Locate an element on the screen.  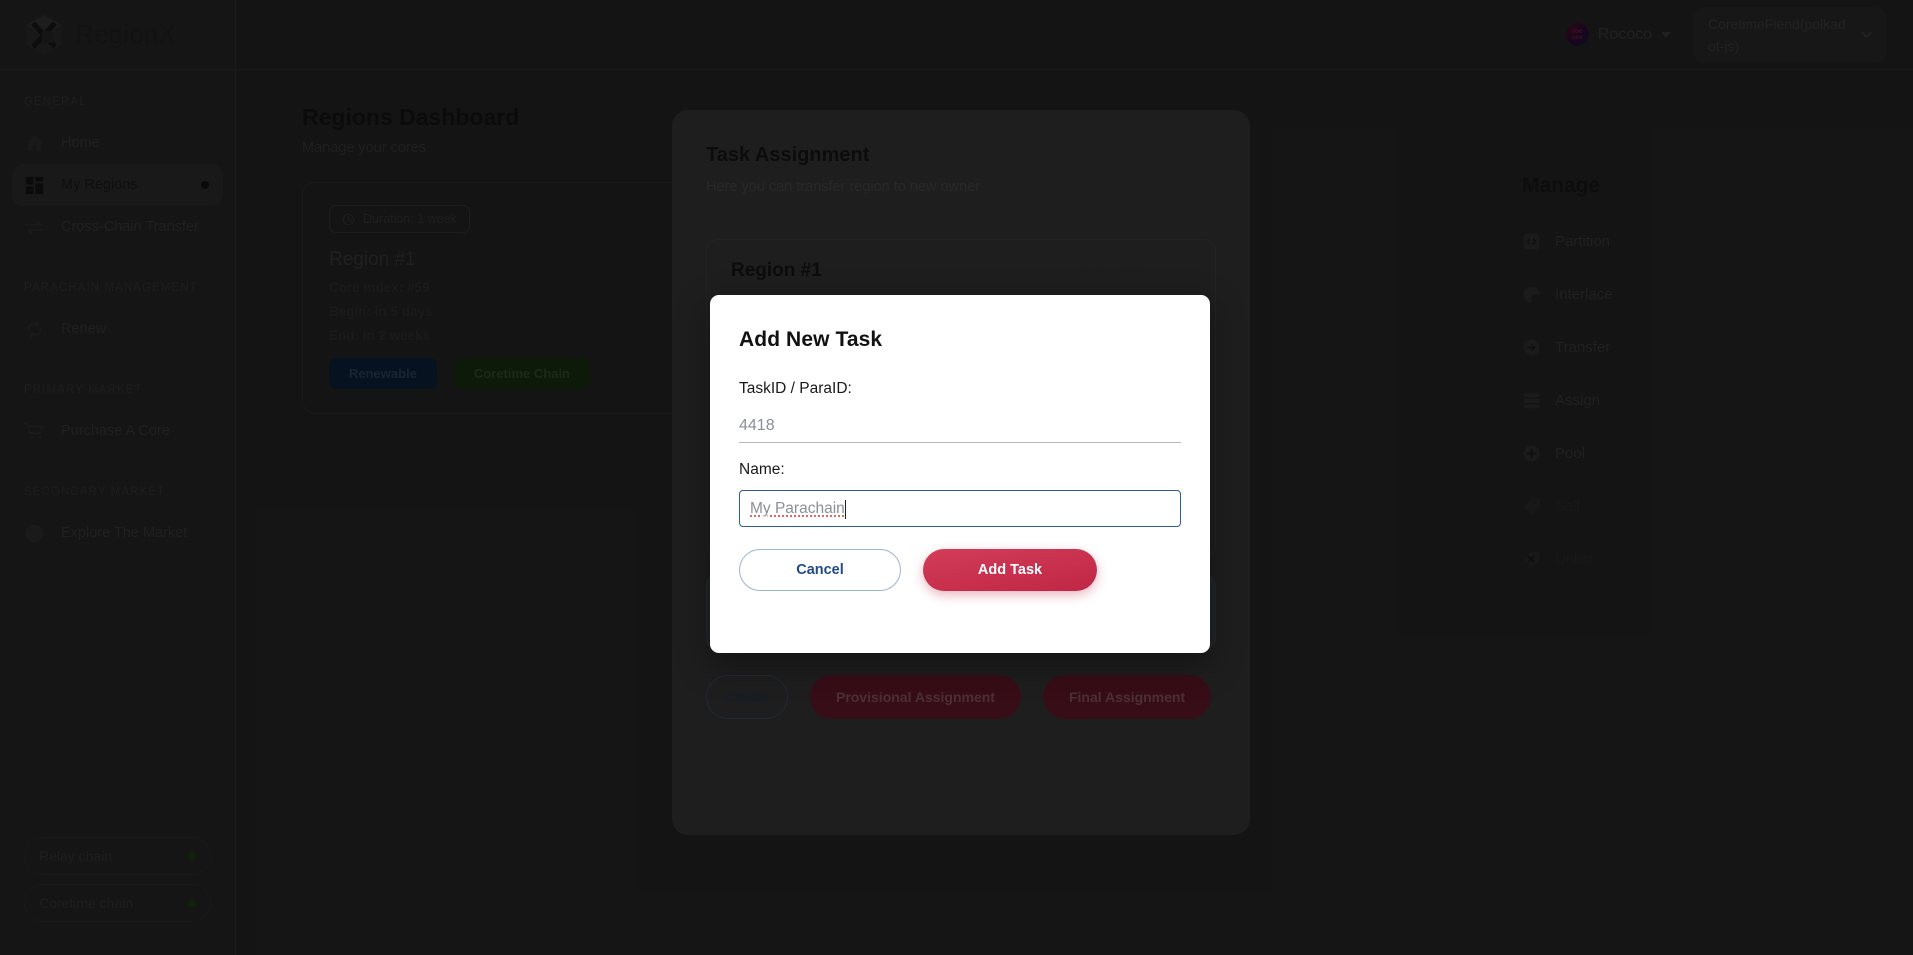
taskid-input is located at coordinates (960, 426).